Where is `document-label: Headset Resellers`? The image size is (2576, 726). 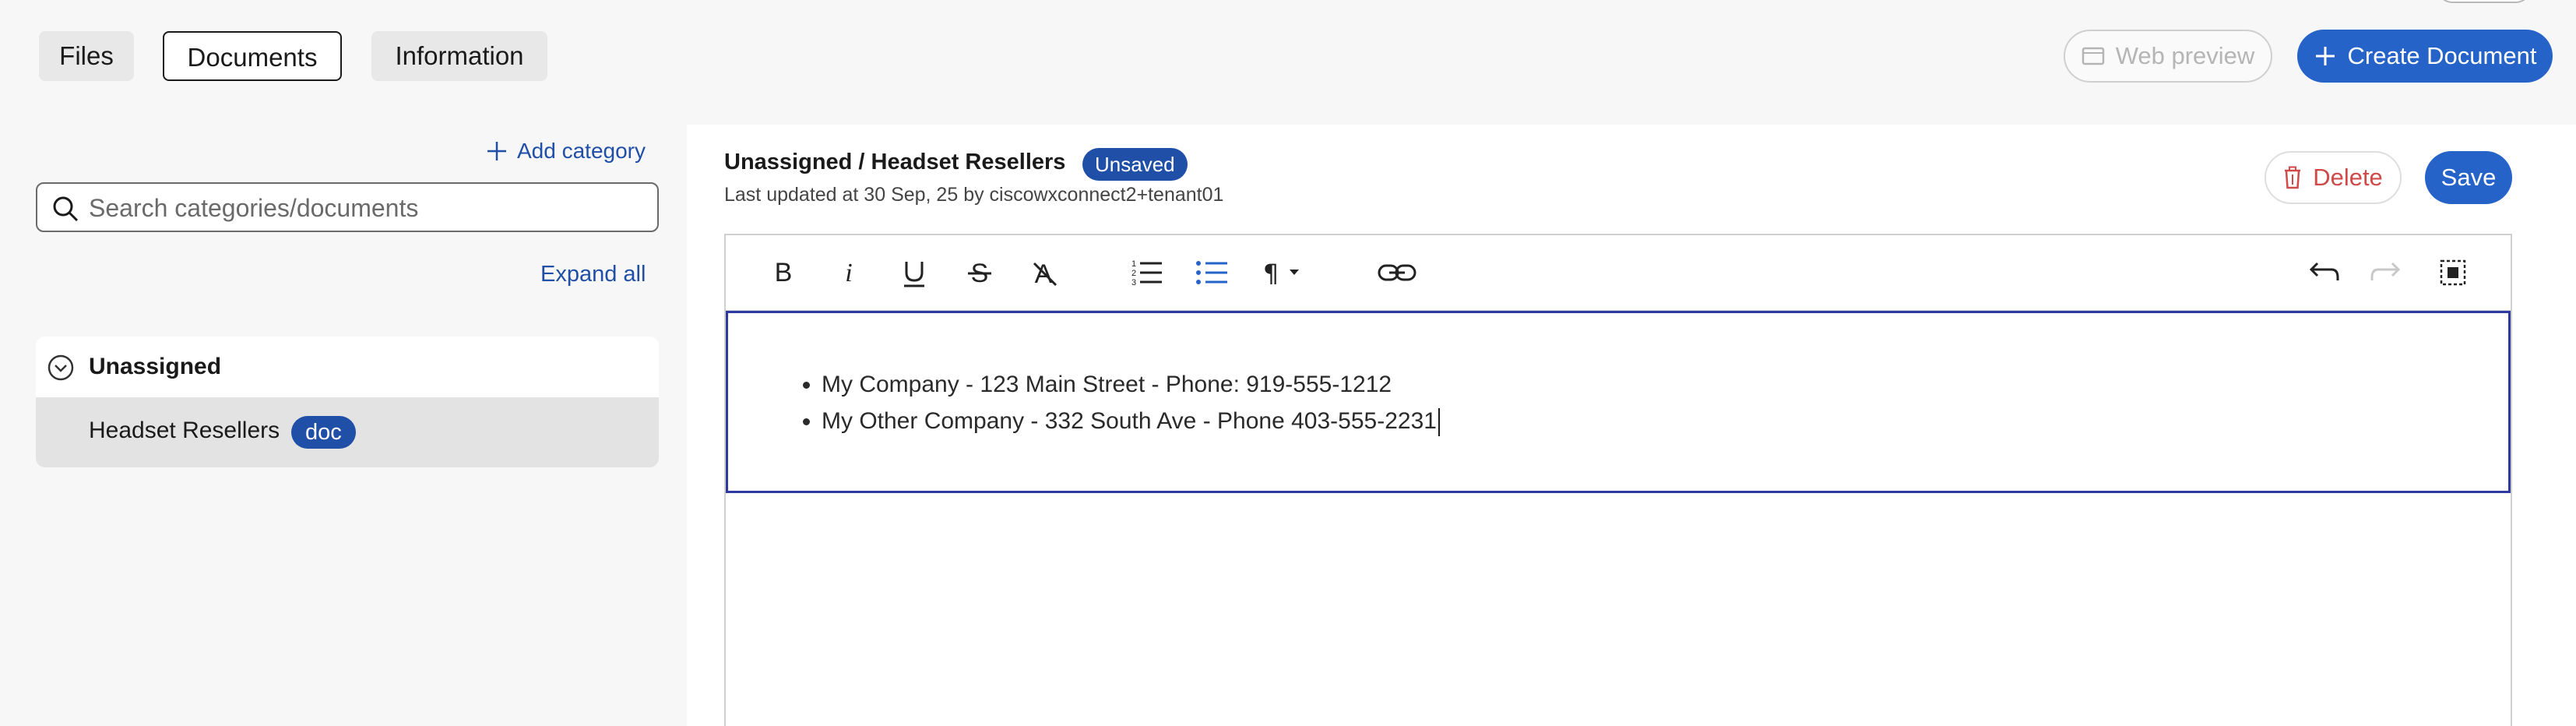 document-label: Headset Resellers is located at coordinates (184, 431).